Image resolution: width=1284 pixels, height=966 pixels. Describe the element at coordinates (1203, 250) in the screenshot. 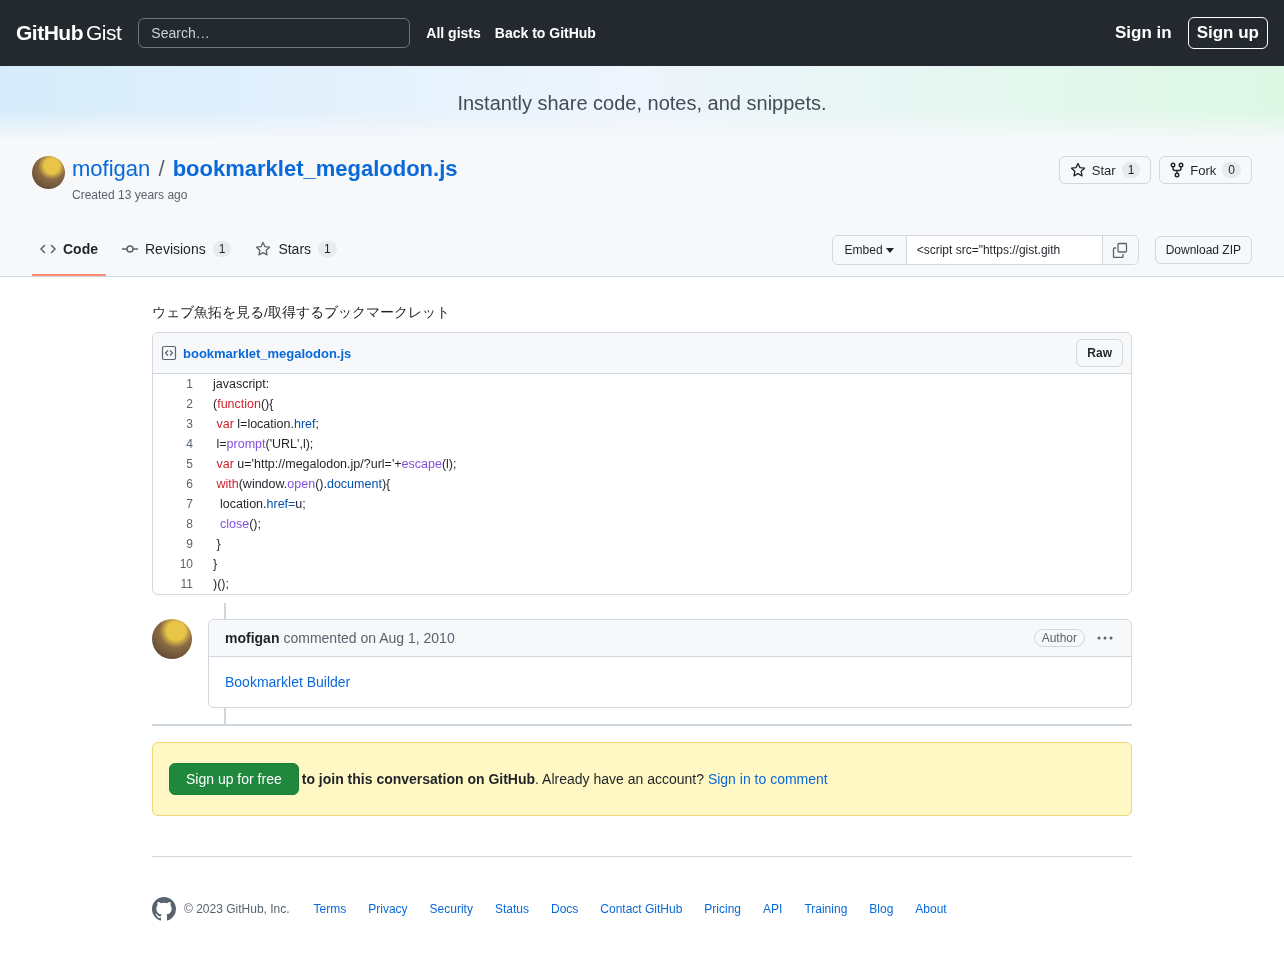

I see `download-zip-button: Download ZIP` at that location.